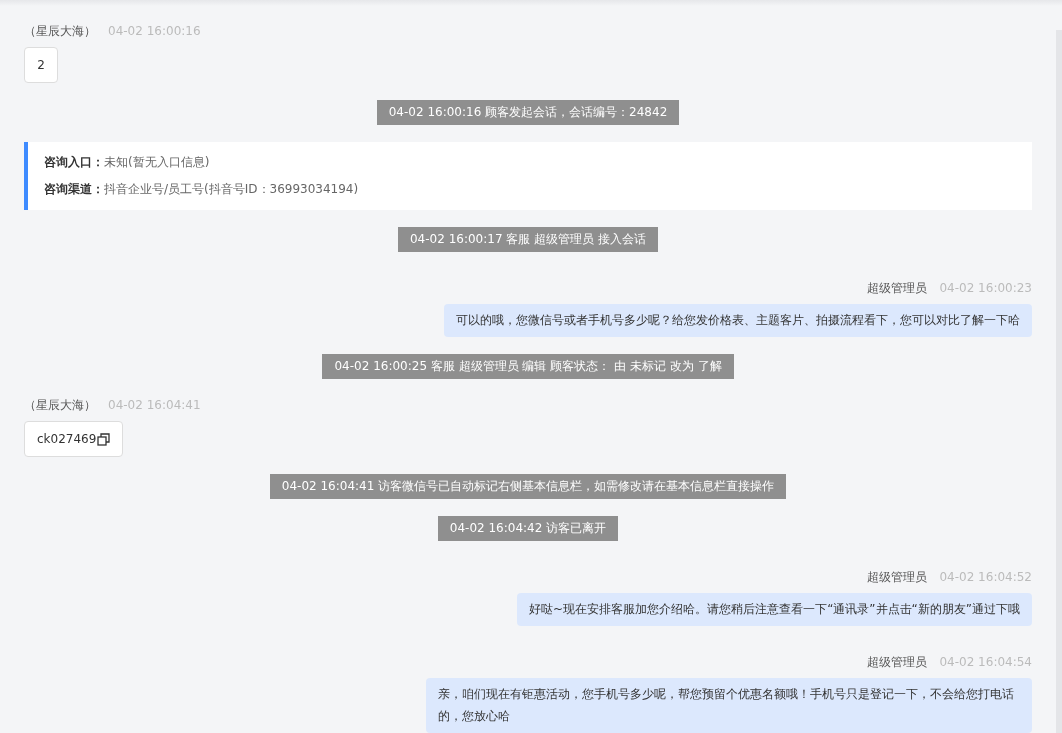 The height and width of the screenshot is (733, 1062). I want to click on system-notice: 04-02 16:00:25 客服 超级管理员 编辑 顾客状态： 由 未标记 改为 了解, so click(528, 366).